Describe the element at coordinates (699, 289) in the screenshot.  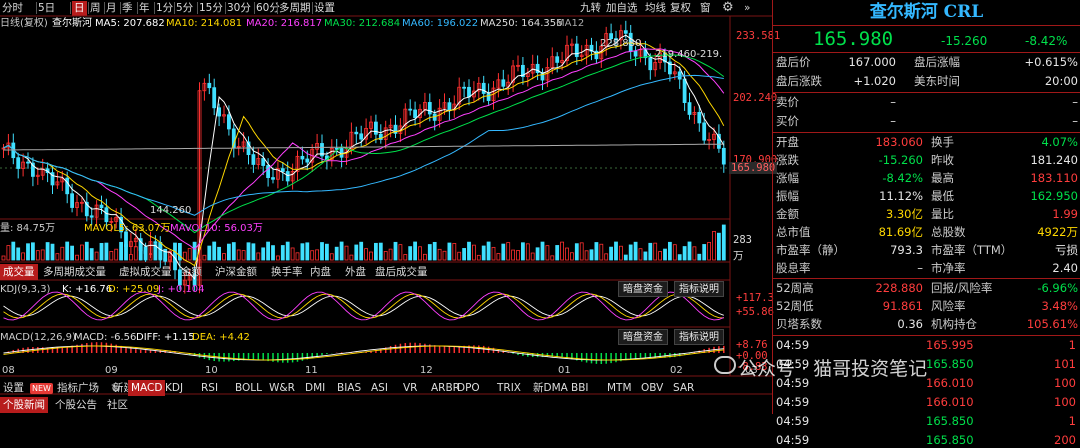
I see `indicator-help-button-1: 指标说明` at that location.